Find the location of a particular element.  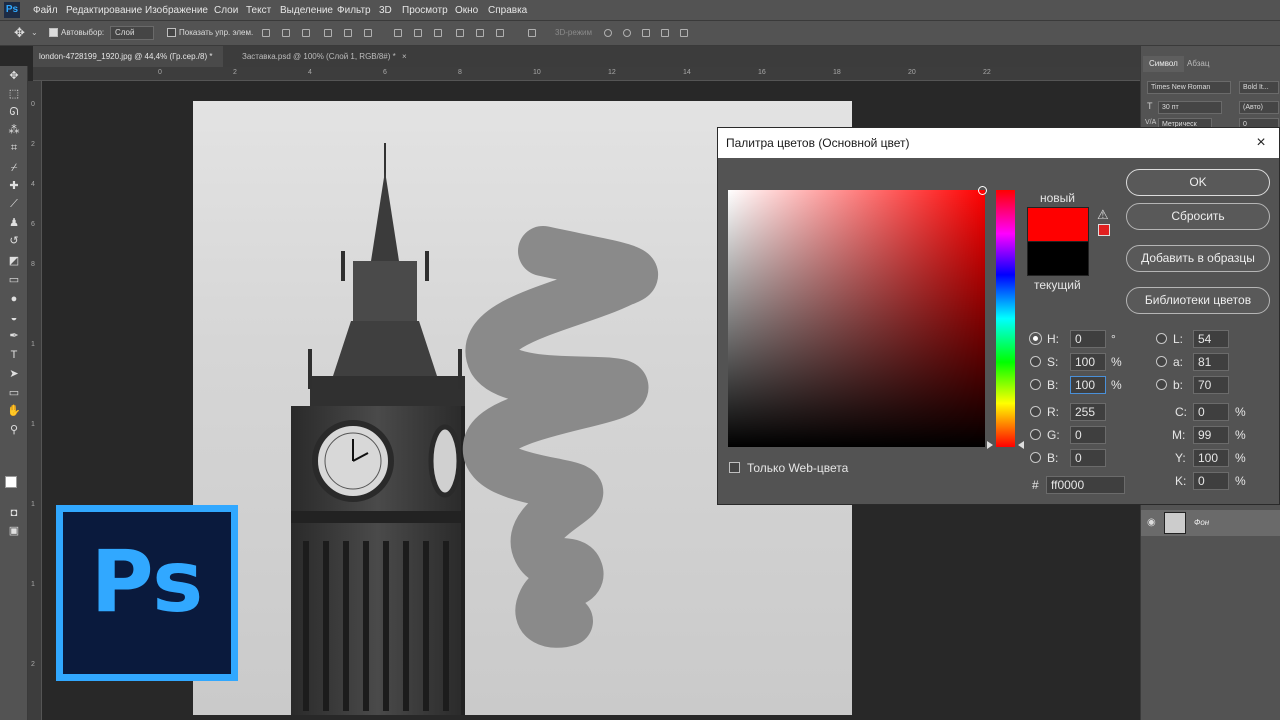

gamut-correction-swatch is located at coordinates (1104, 230).